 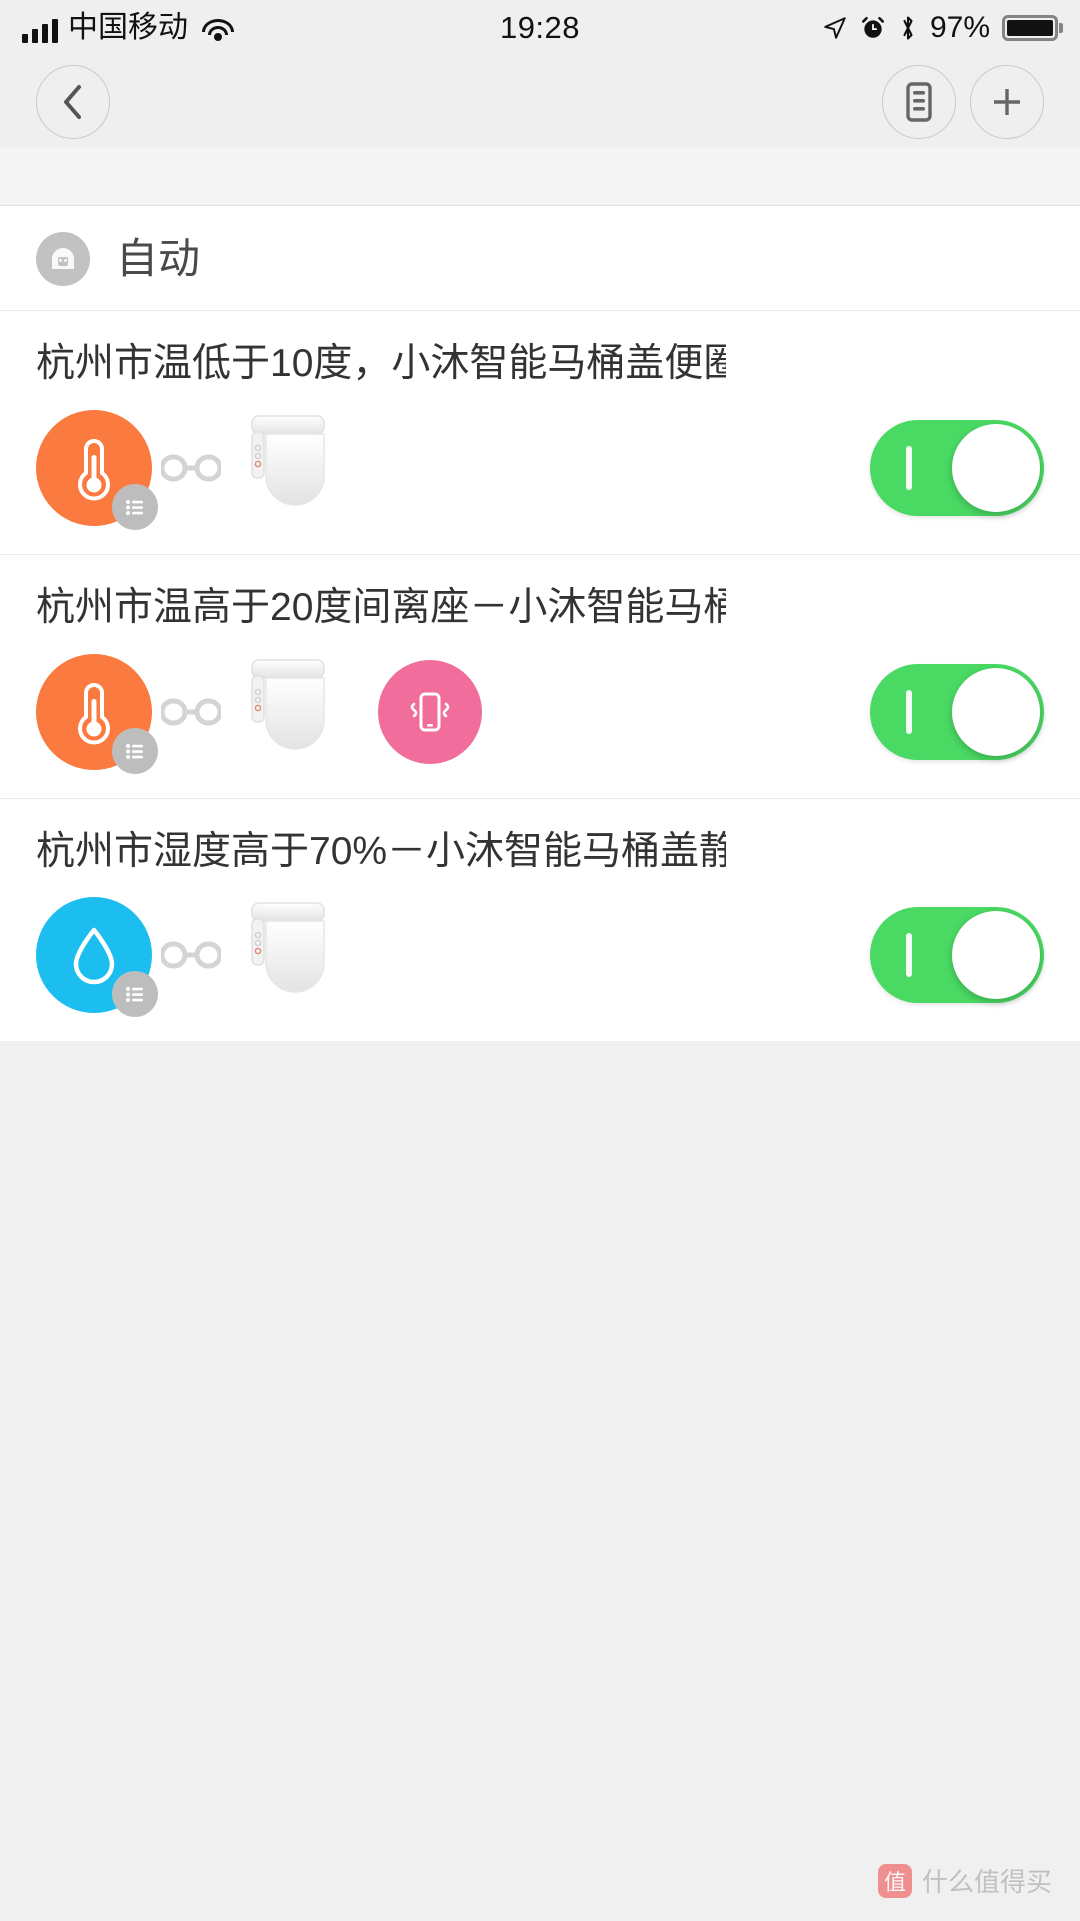 I want to click on status-bar-clock: 19:28, so click(x=540, y=27).